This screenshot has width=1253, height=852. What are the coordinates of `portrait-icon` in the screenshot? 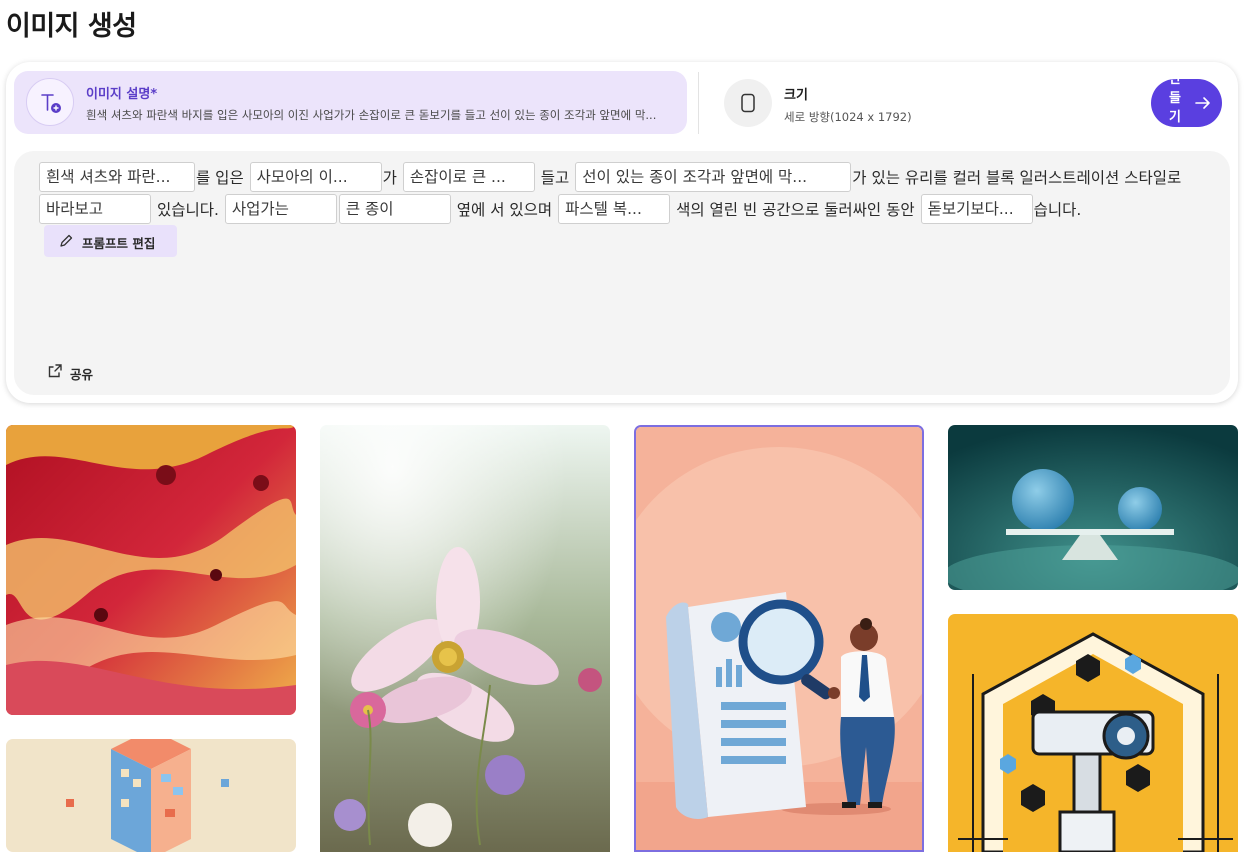 It's located at (748, 103).